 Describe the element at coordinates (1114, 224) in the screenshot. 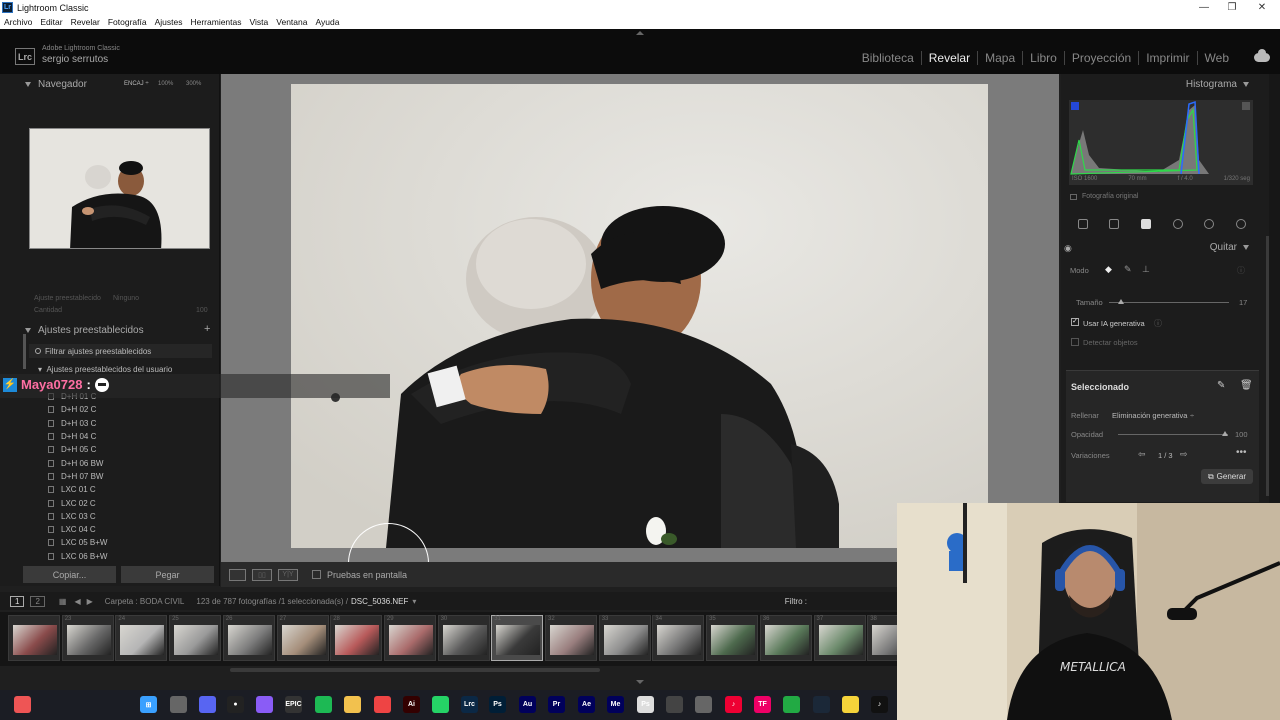

I see `crop-icon` at that location.